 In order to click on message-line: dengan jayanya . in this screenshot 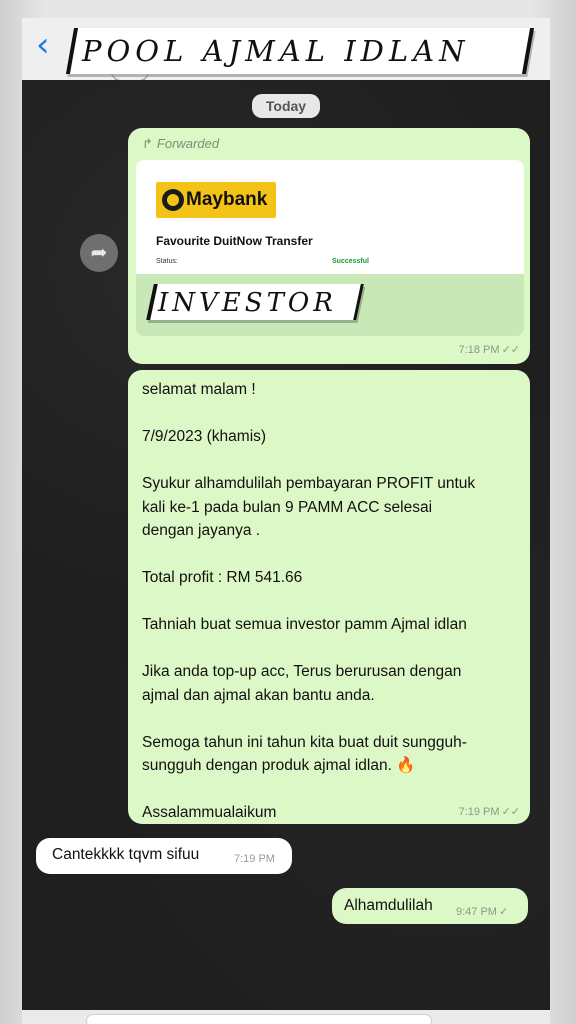, I will do `click(201, 530)`.